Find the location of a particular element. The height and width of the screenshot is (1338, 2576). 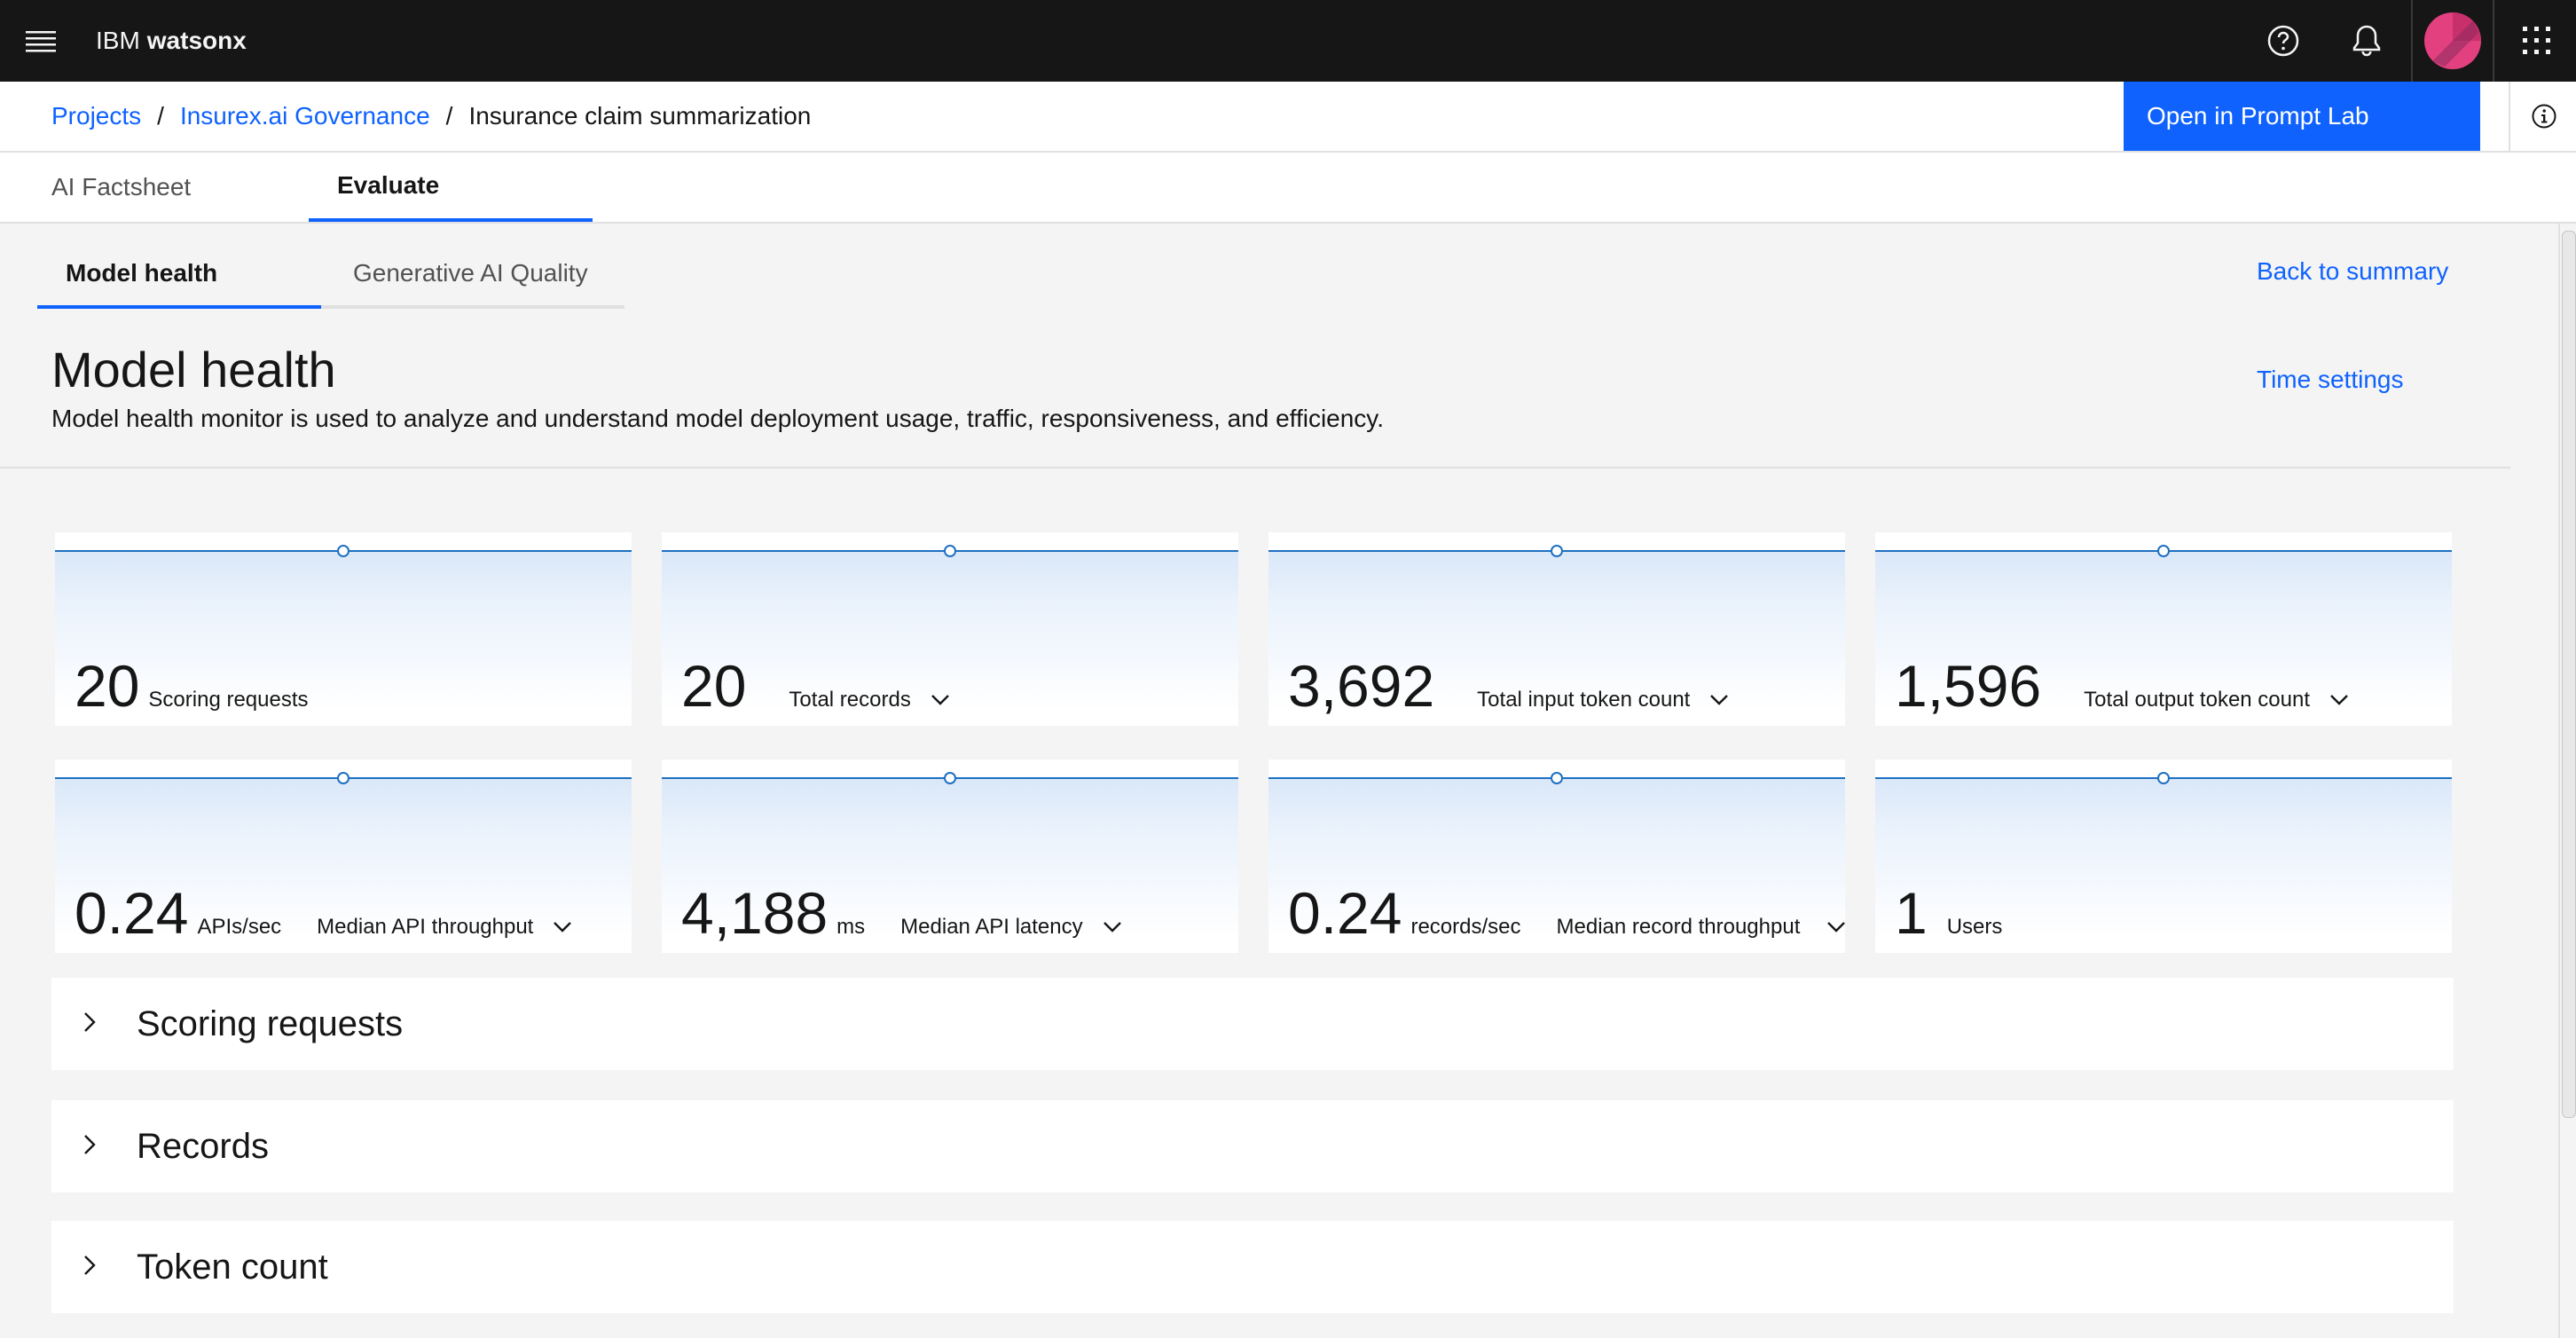

metric-unit: ms is located at coordinates (851, 927).